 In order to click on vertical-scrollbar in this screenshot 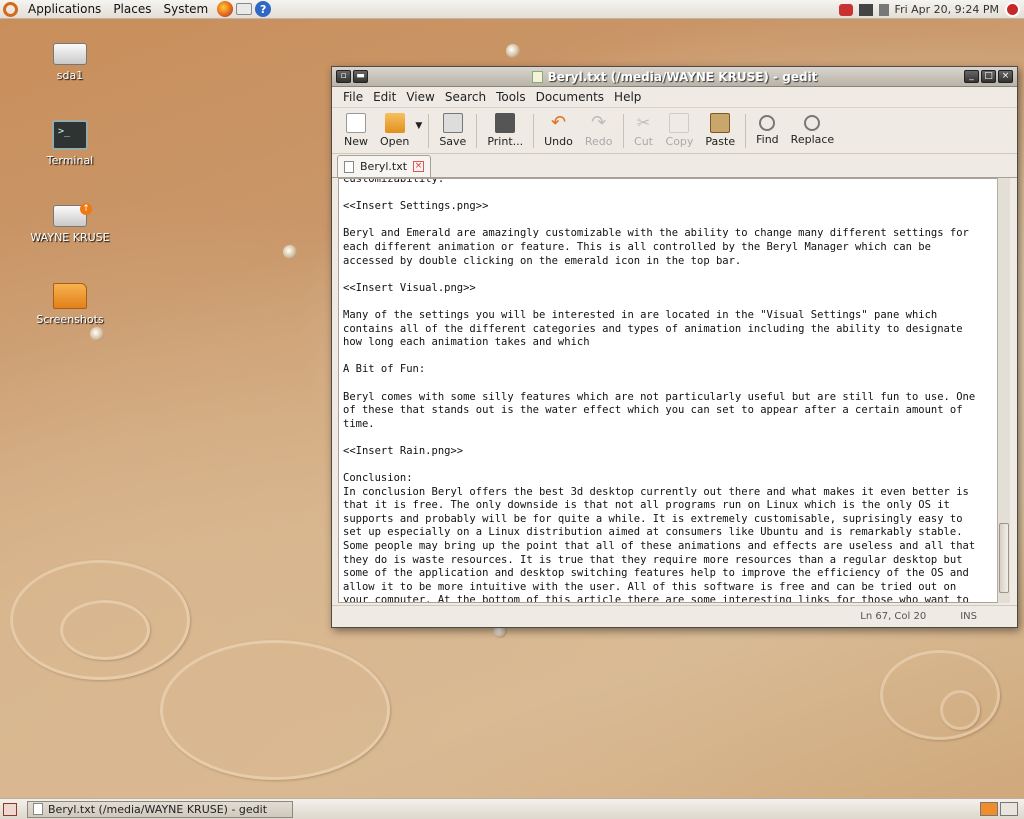, I will do `click(1003, 390)`.